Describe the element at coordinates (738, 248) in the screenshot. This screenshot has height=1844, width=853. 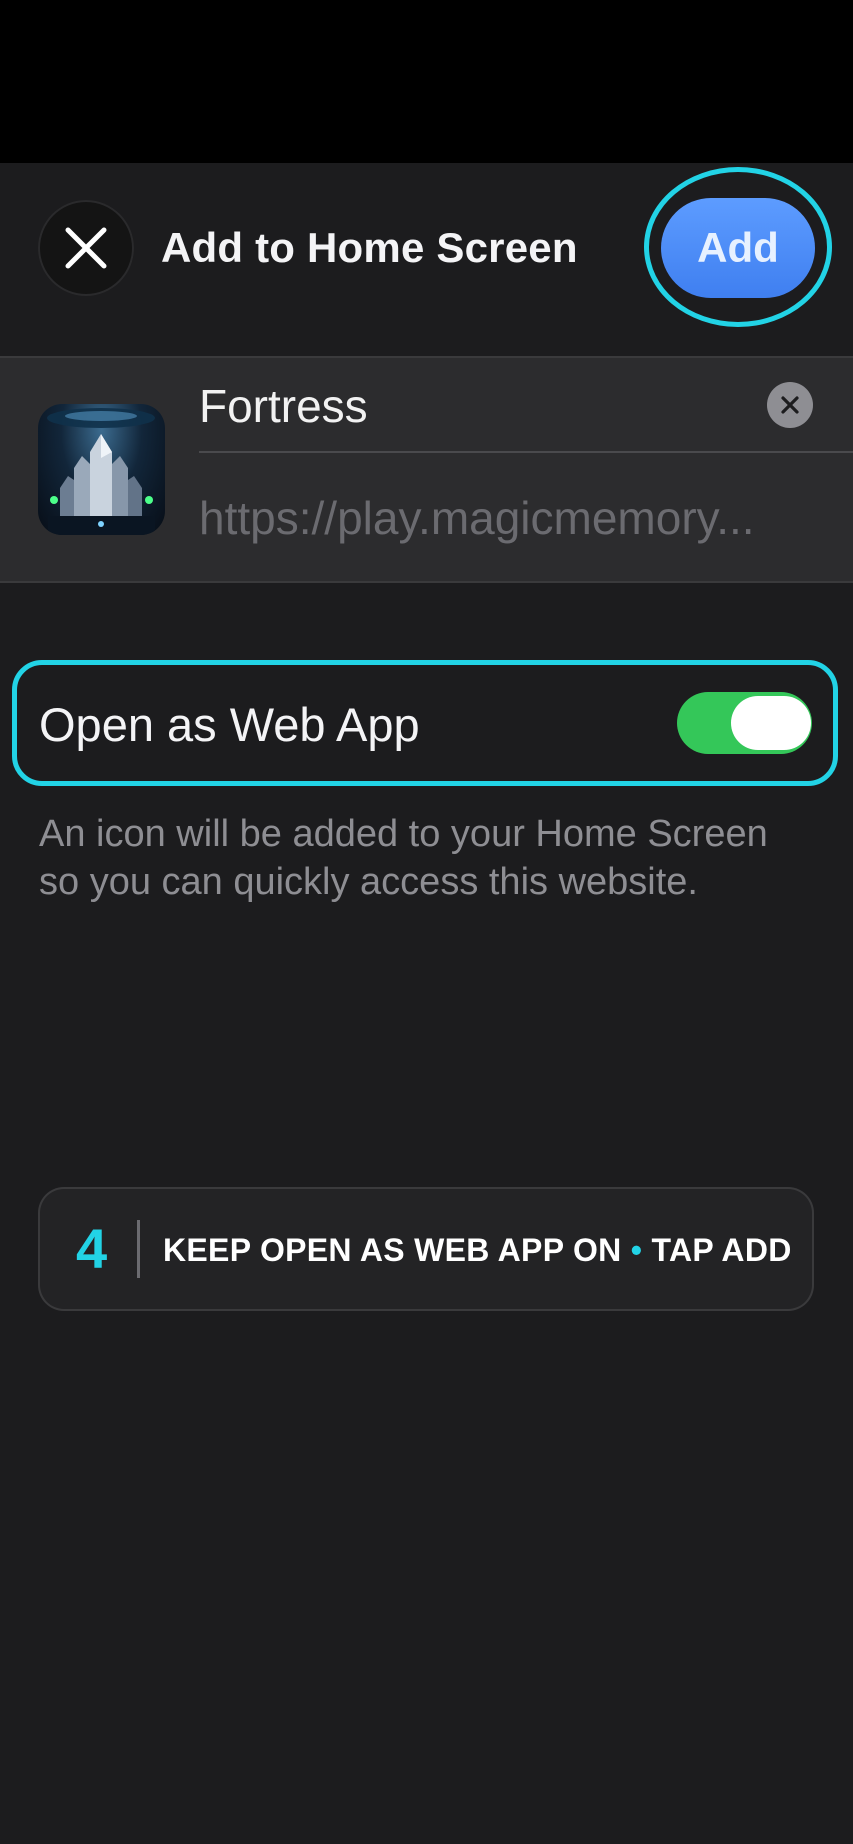
I see `add-button: Add` at that location.